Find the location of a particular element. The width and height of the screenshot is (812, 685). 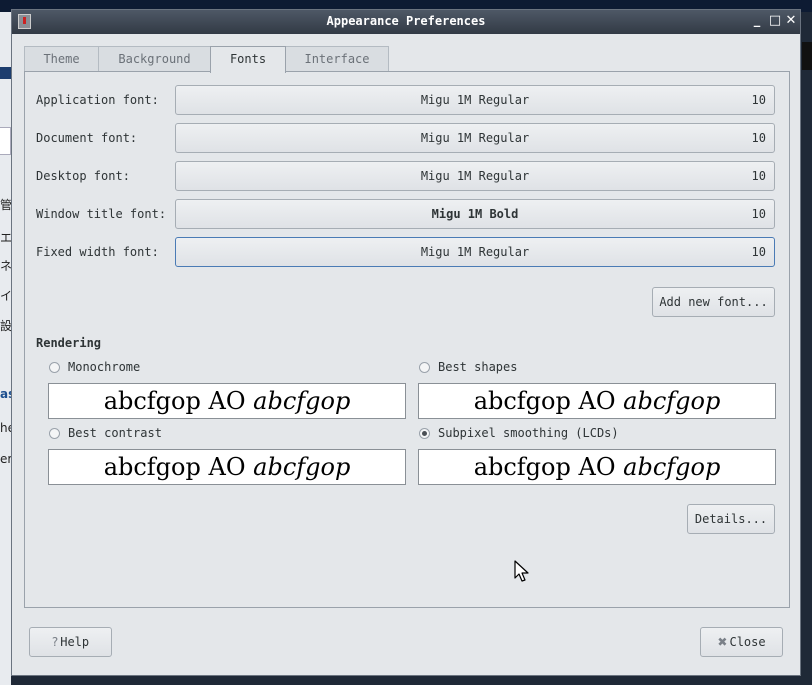

help-label: Help is located at coordinates (75, 642).